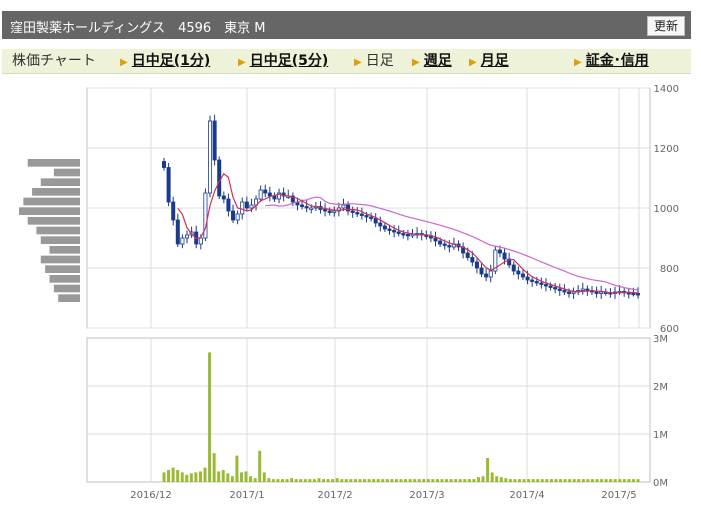 The image size is (701, 517). What do you see at coordinates (151, 495) in the screenshot?
I see `date-tick-label: 2016/12` at bounding box center [151, 495].